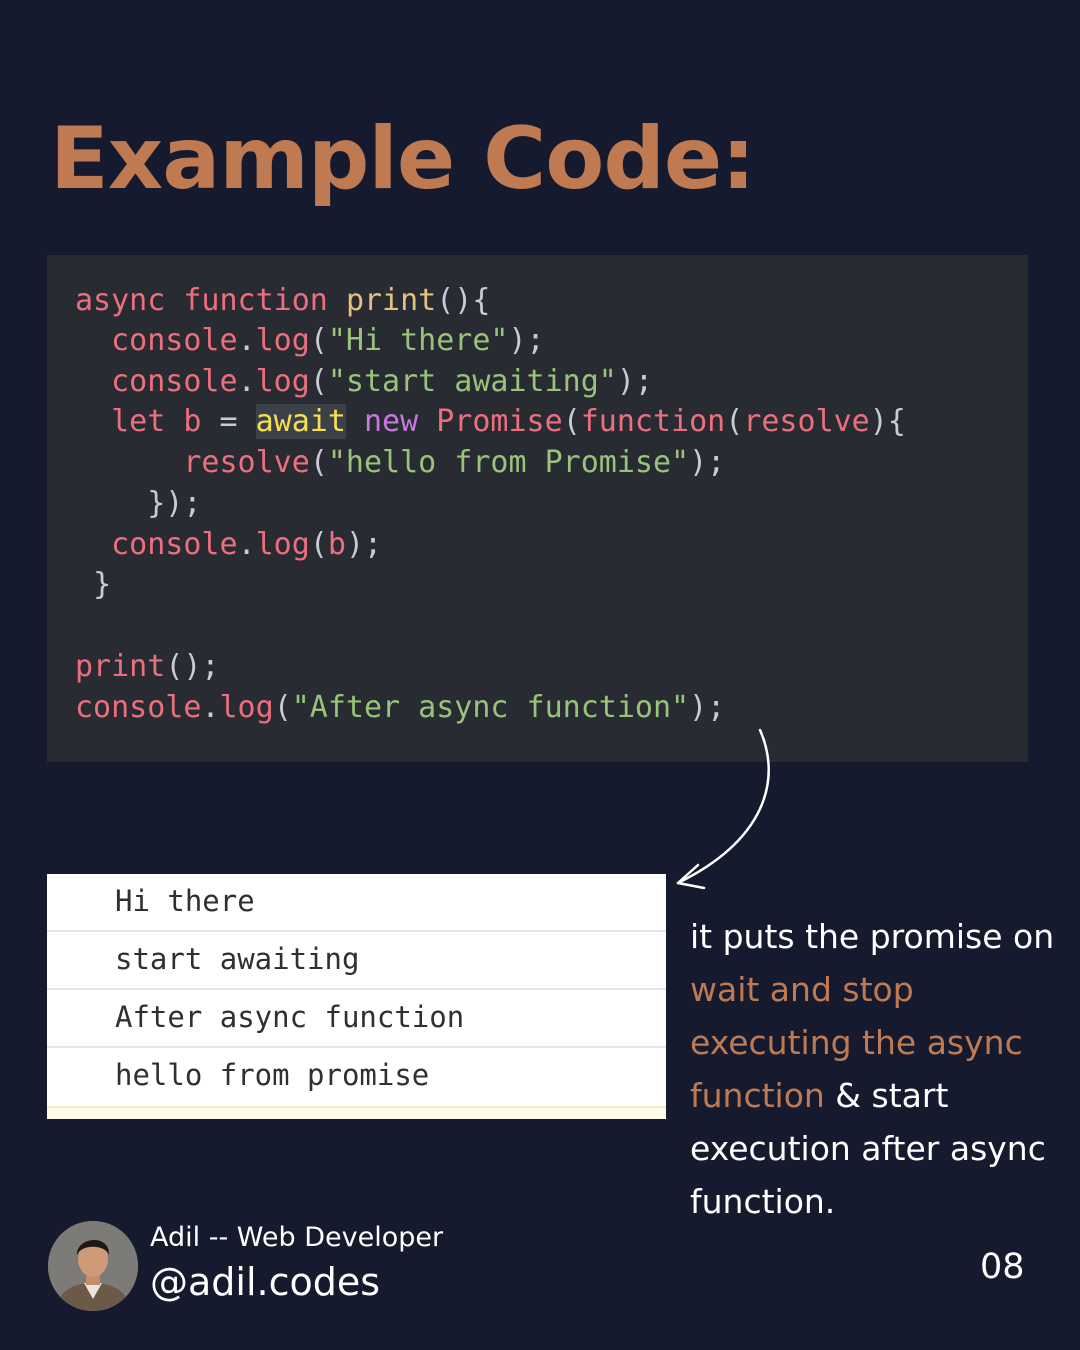 Image resolution: width=1080 pixels, height=1350 pixels. I want to click on code-line-2: console.log("Hi there");, so click(310, 341).